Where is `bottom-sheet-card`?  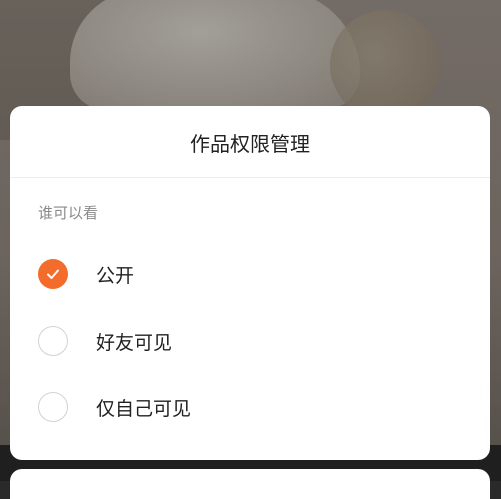
bottom-sheet-card is located at coordinates (250, 484).